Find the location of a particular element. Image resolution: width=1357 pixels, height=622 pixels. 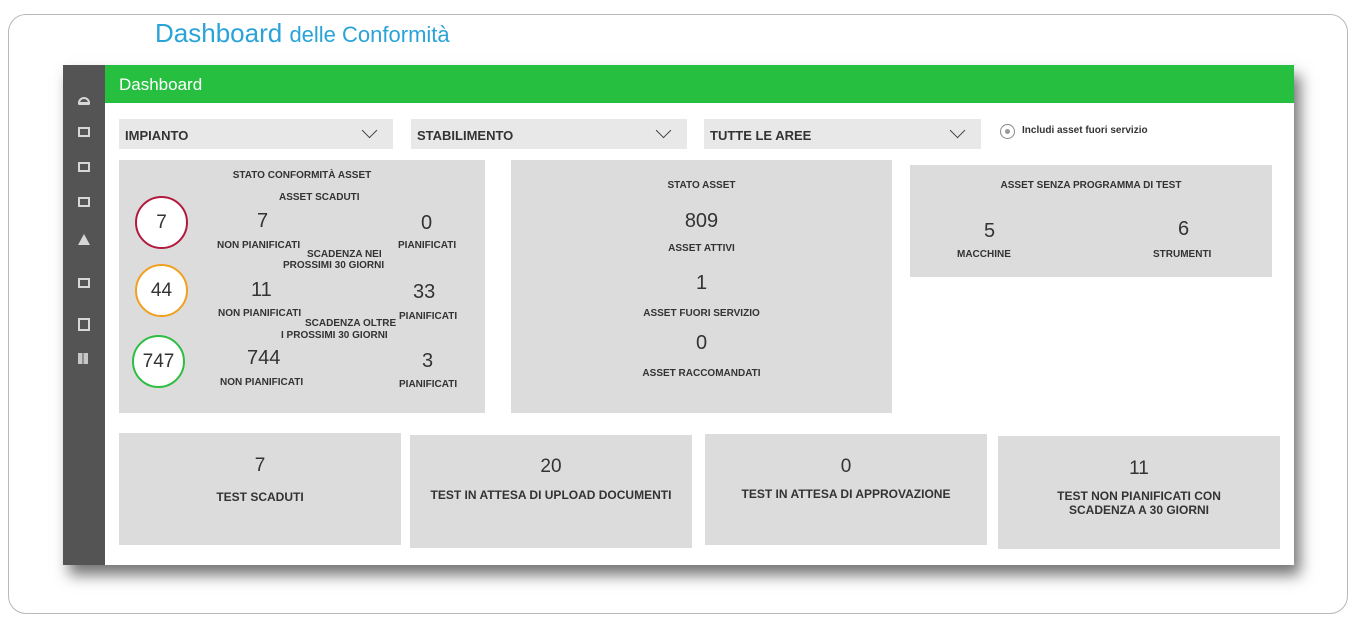

expired-unplanned-label: NON PIANIFICATI is located at coordinates (259, 245).